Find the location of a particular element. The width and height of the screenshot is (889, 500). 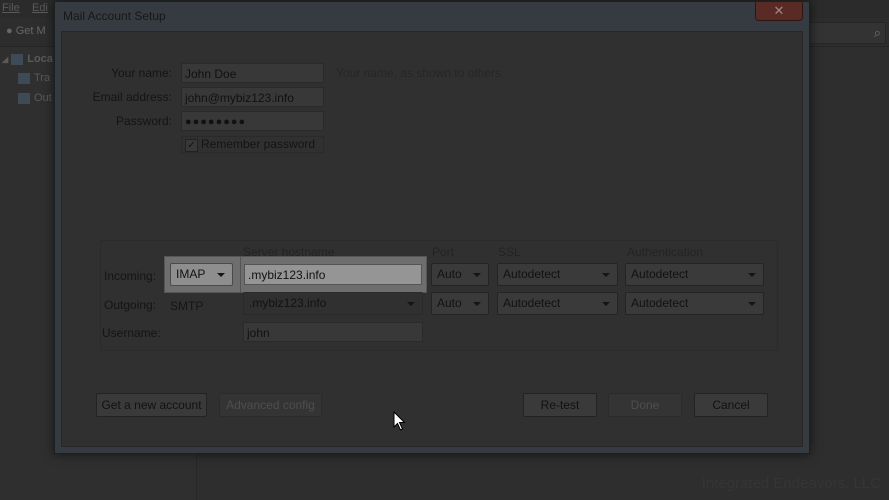

column-ssl: SSL is located at coordinates (509, 252).